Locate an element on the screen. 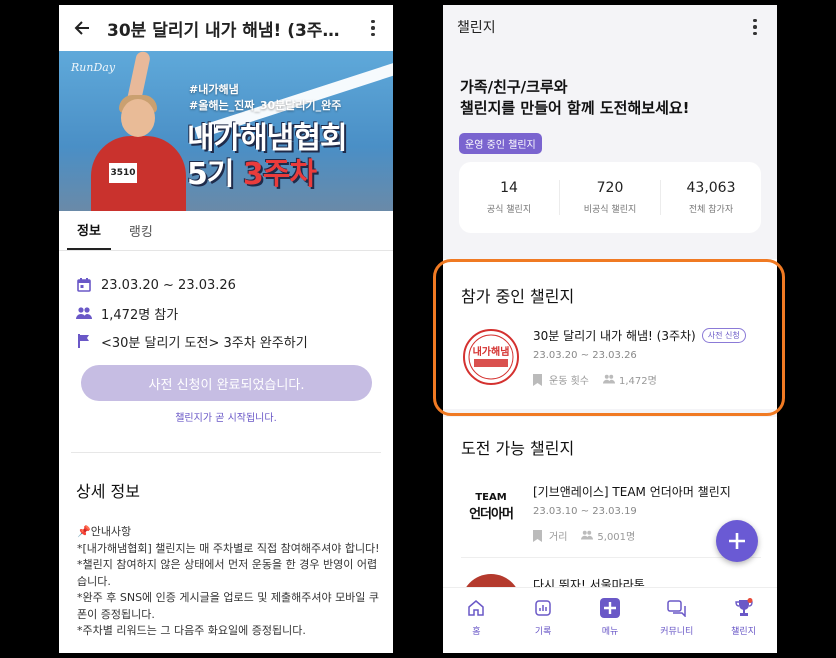 This screenshot has height=658, width=836. stat-unofficial: 720 비공식 챌린지 is located at coordinates (610, 197).